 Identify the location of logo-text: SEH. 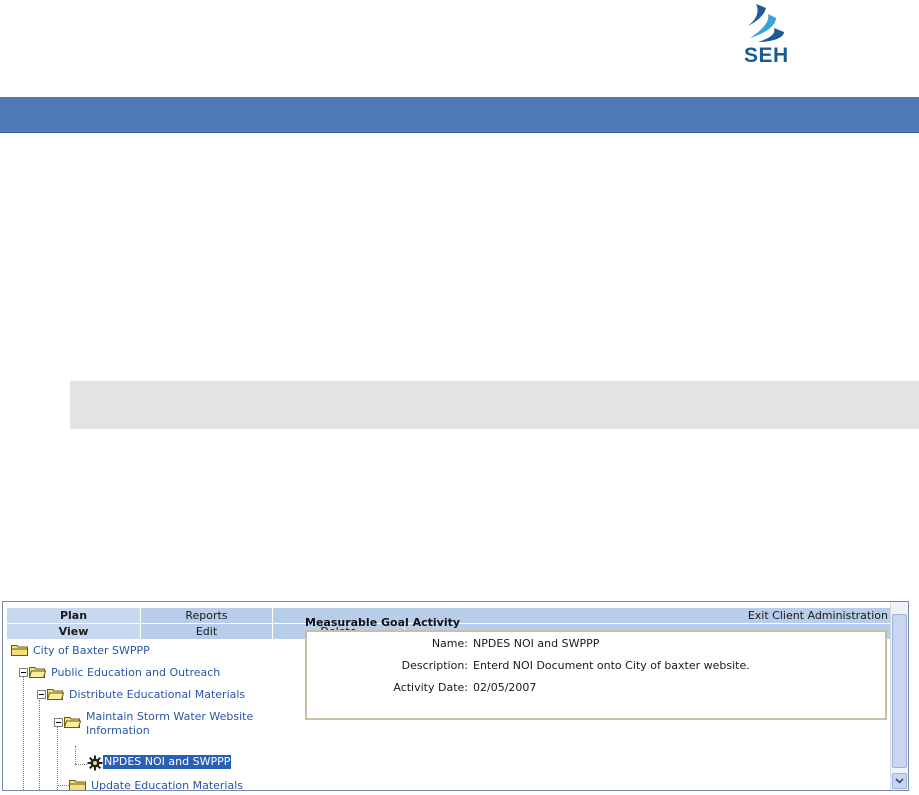
(766, 55).